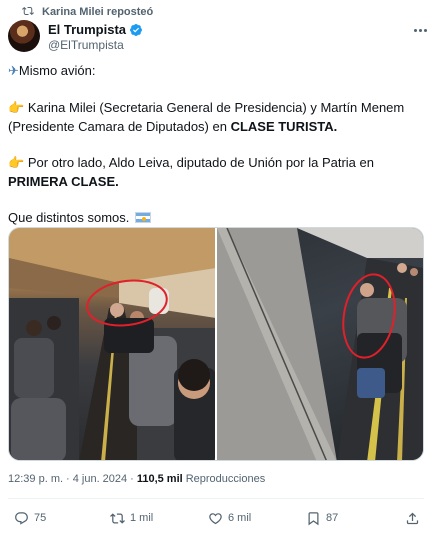 This screenshot has width=440, height=544. What do you see at coordinates (95, 45) in the screenshot?
I see `author-handle: @ElTrumpista` at bounding box center [95, 45].